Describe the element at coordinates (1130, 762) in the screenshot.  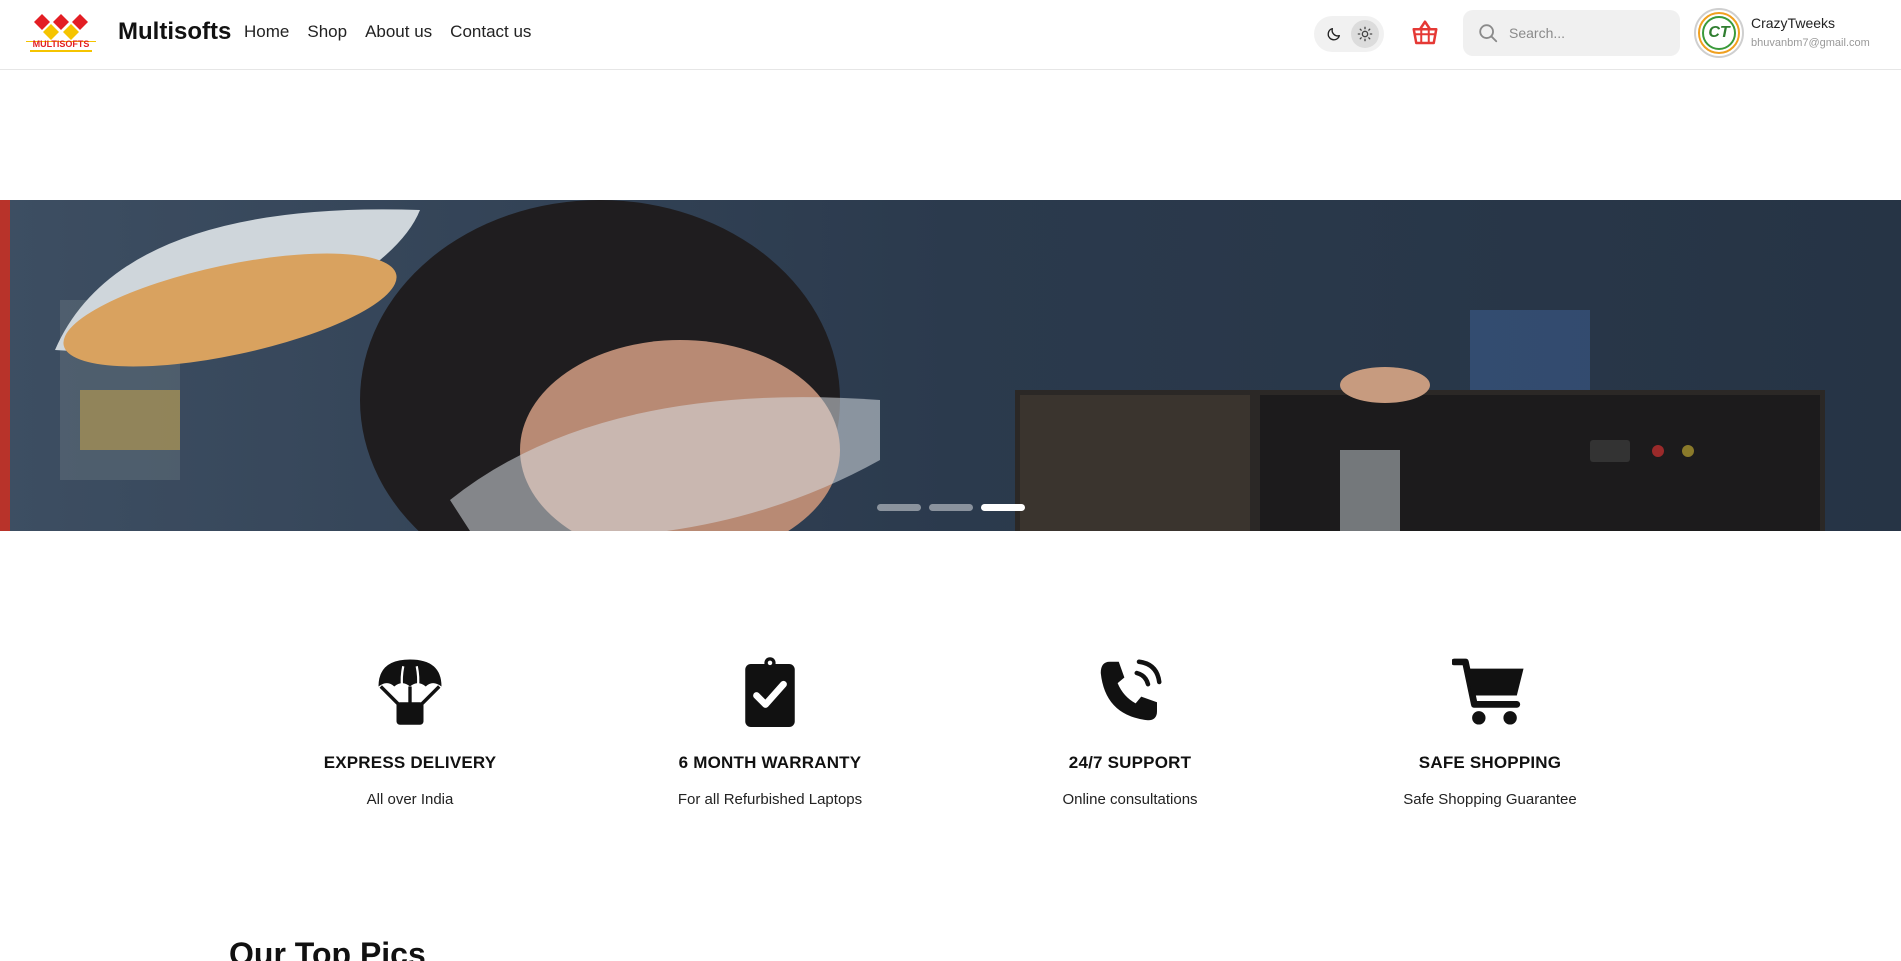
I see `feature-title: 24/7 SUPPORT` at that location.